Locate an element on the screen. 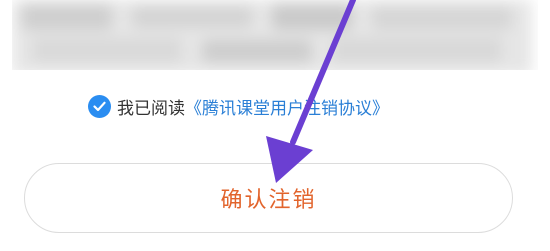  confirm-cancellation-label: 确认注销 is located at coordinates (268, 200).